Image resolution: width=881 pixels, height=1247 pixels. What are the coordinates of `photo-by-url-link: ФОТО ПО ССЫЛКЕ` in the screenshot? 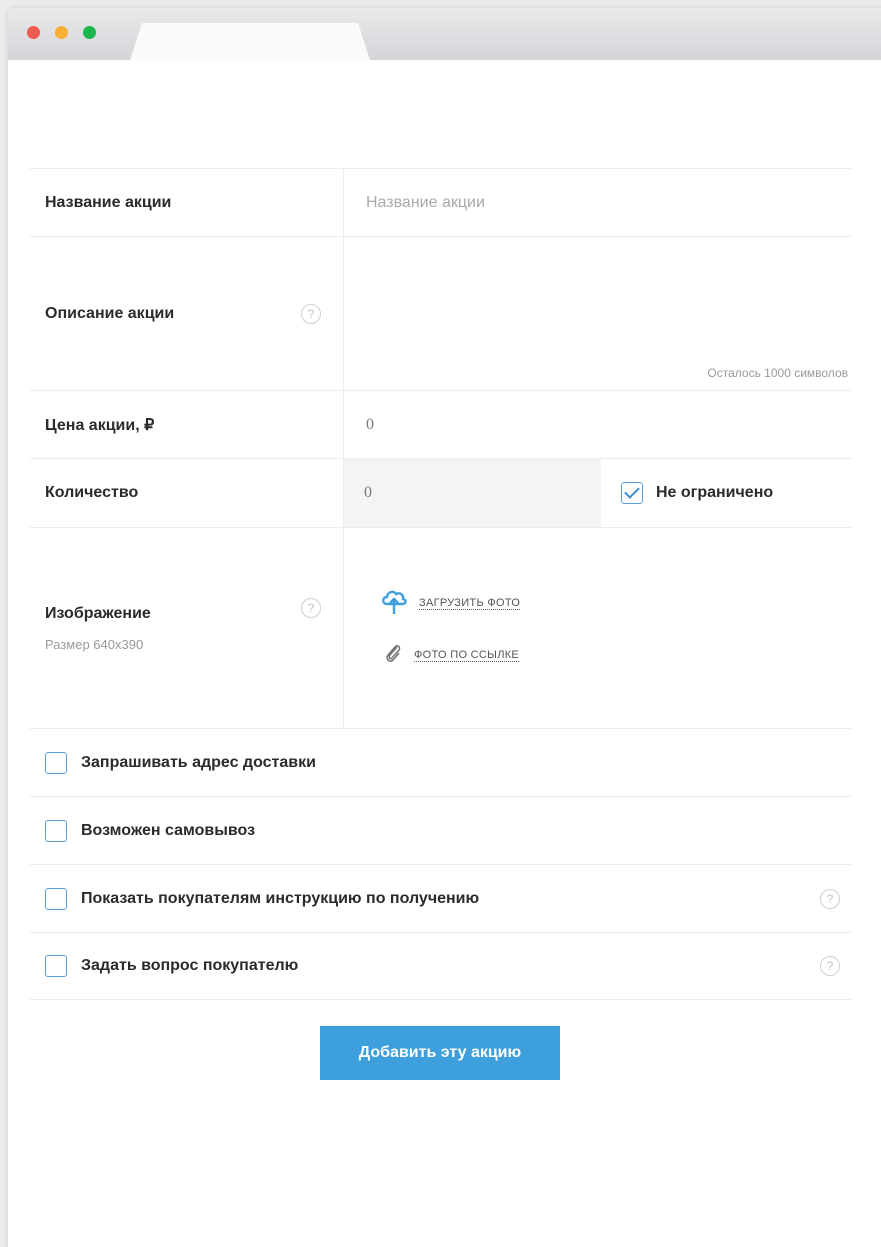 It's located at (452, 655).